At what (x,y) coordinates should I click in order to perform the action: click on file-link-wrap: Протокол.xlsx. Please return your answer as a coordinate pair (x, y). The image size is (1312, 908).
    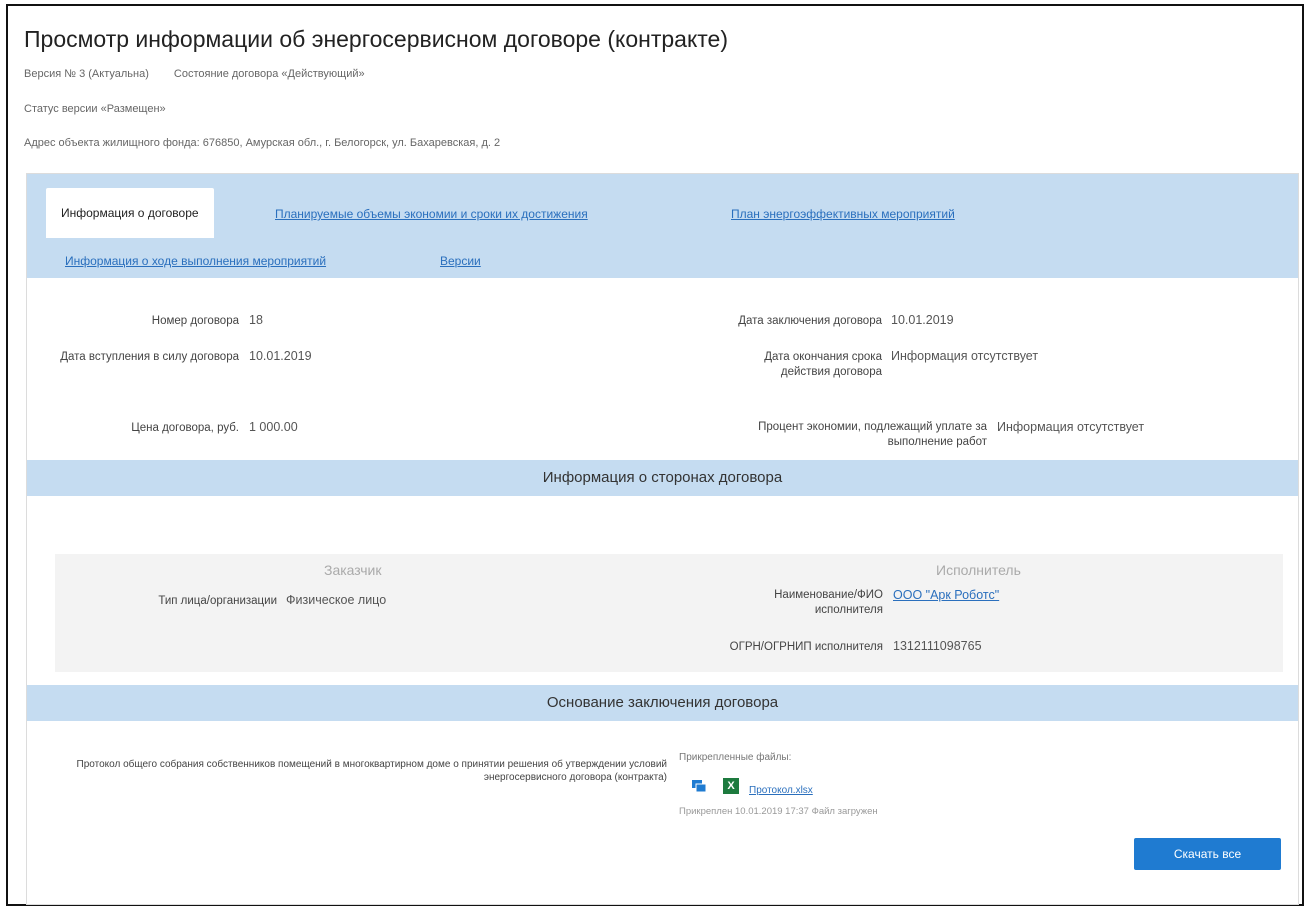
    Looking at the image, I should click on (781, 790).